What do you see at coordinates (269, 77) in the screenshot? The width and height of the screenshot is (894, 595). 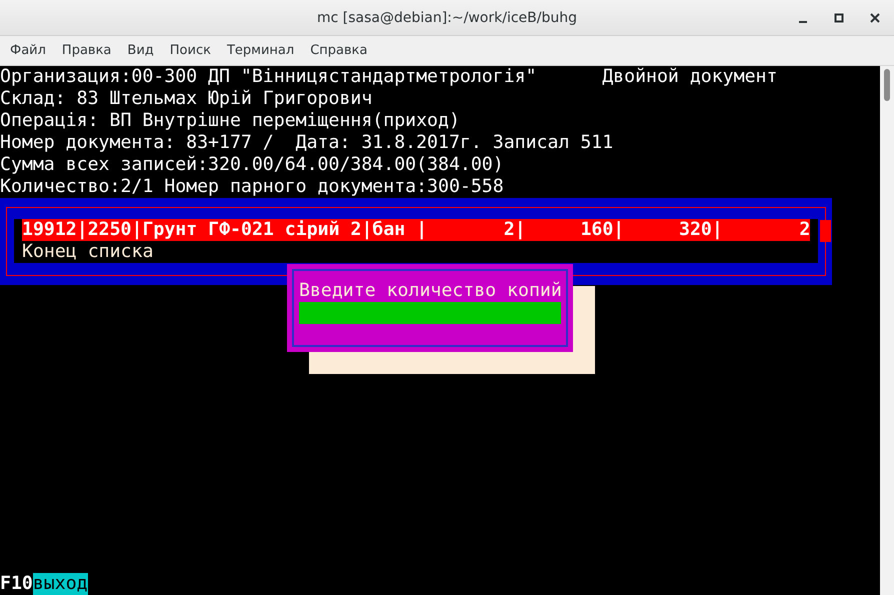 I see `header-line: Организация:00-300 ДП "Вінницястандартметрологія"` at bounding box center [269, 77].